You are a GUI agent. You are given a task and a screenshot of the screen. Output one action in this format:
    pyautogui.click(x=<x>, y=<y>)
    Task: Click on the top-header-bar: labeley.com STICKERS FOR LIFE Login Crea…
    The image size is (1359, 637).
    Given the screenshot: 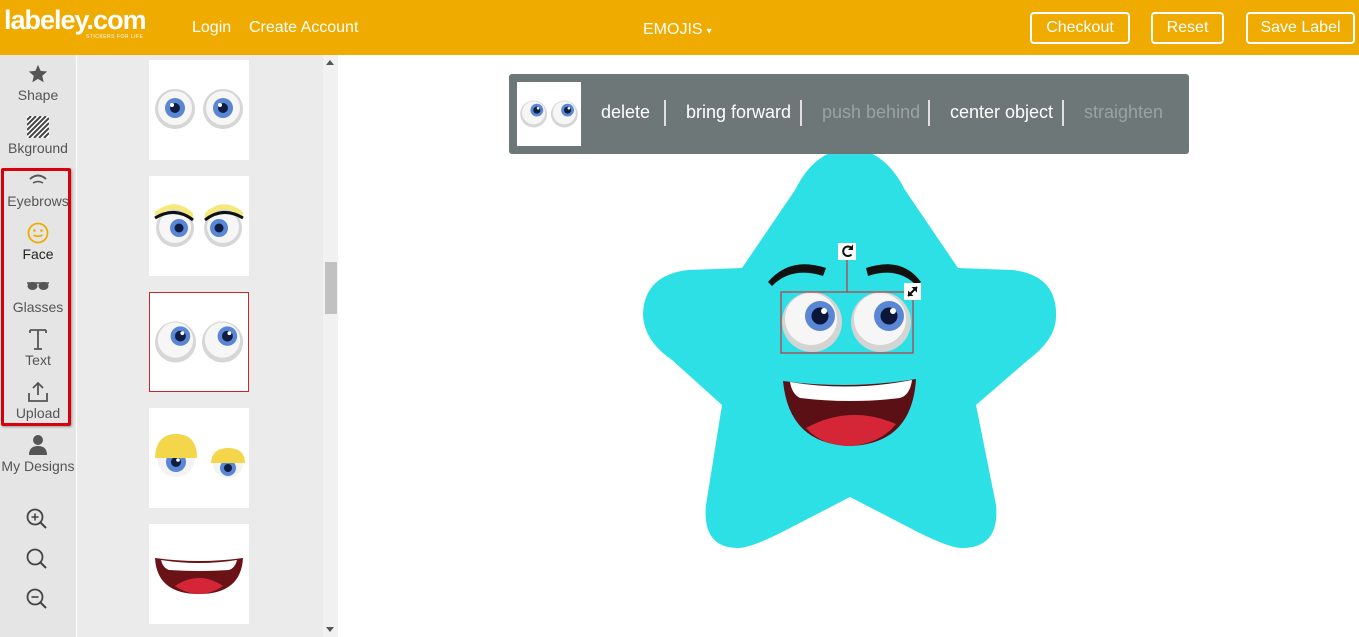 What is the action you would take?
    pyautogui.click(x=679, y=27)
    